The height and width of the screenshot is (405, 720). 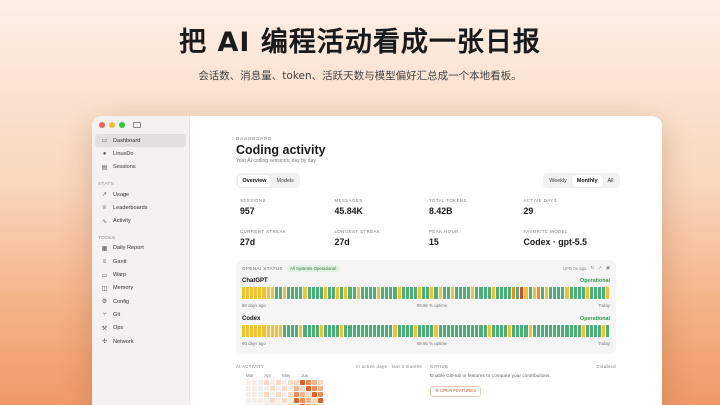 I want to click on sidebar-item-git: ⑂ Git, so click(x=140, y=314).